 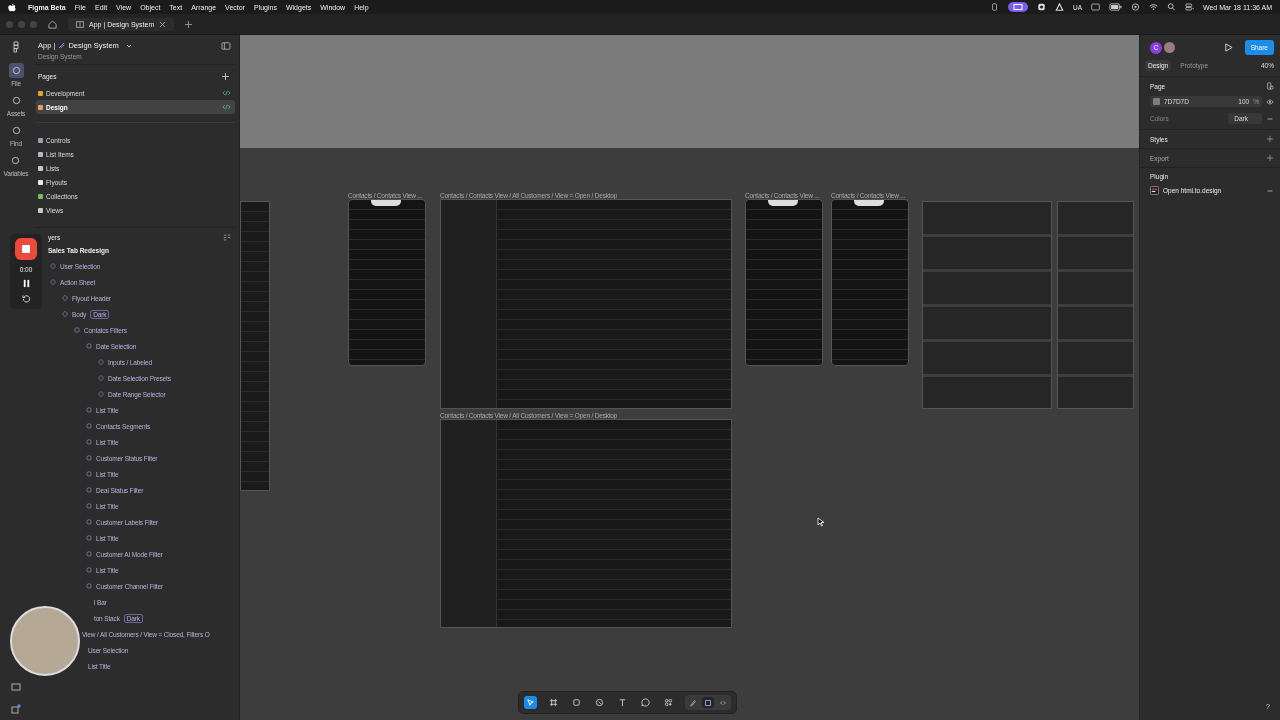 I want to click on display-icon, so click(x=1017, y=7).